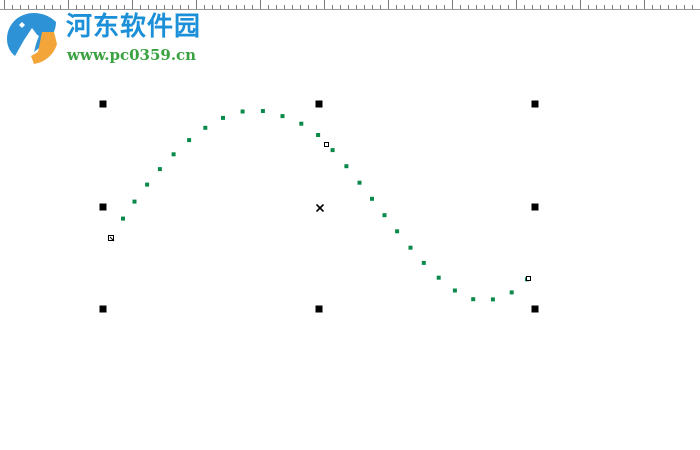 The image size is (700, 450). I want to click on handle-top-right, so click(535, 104).